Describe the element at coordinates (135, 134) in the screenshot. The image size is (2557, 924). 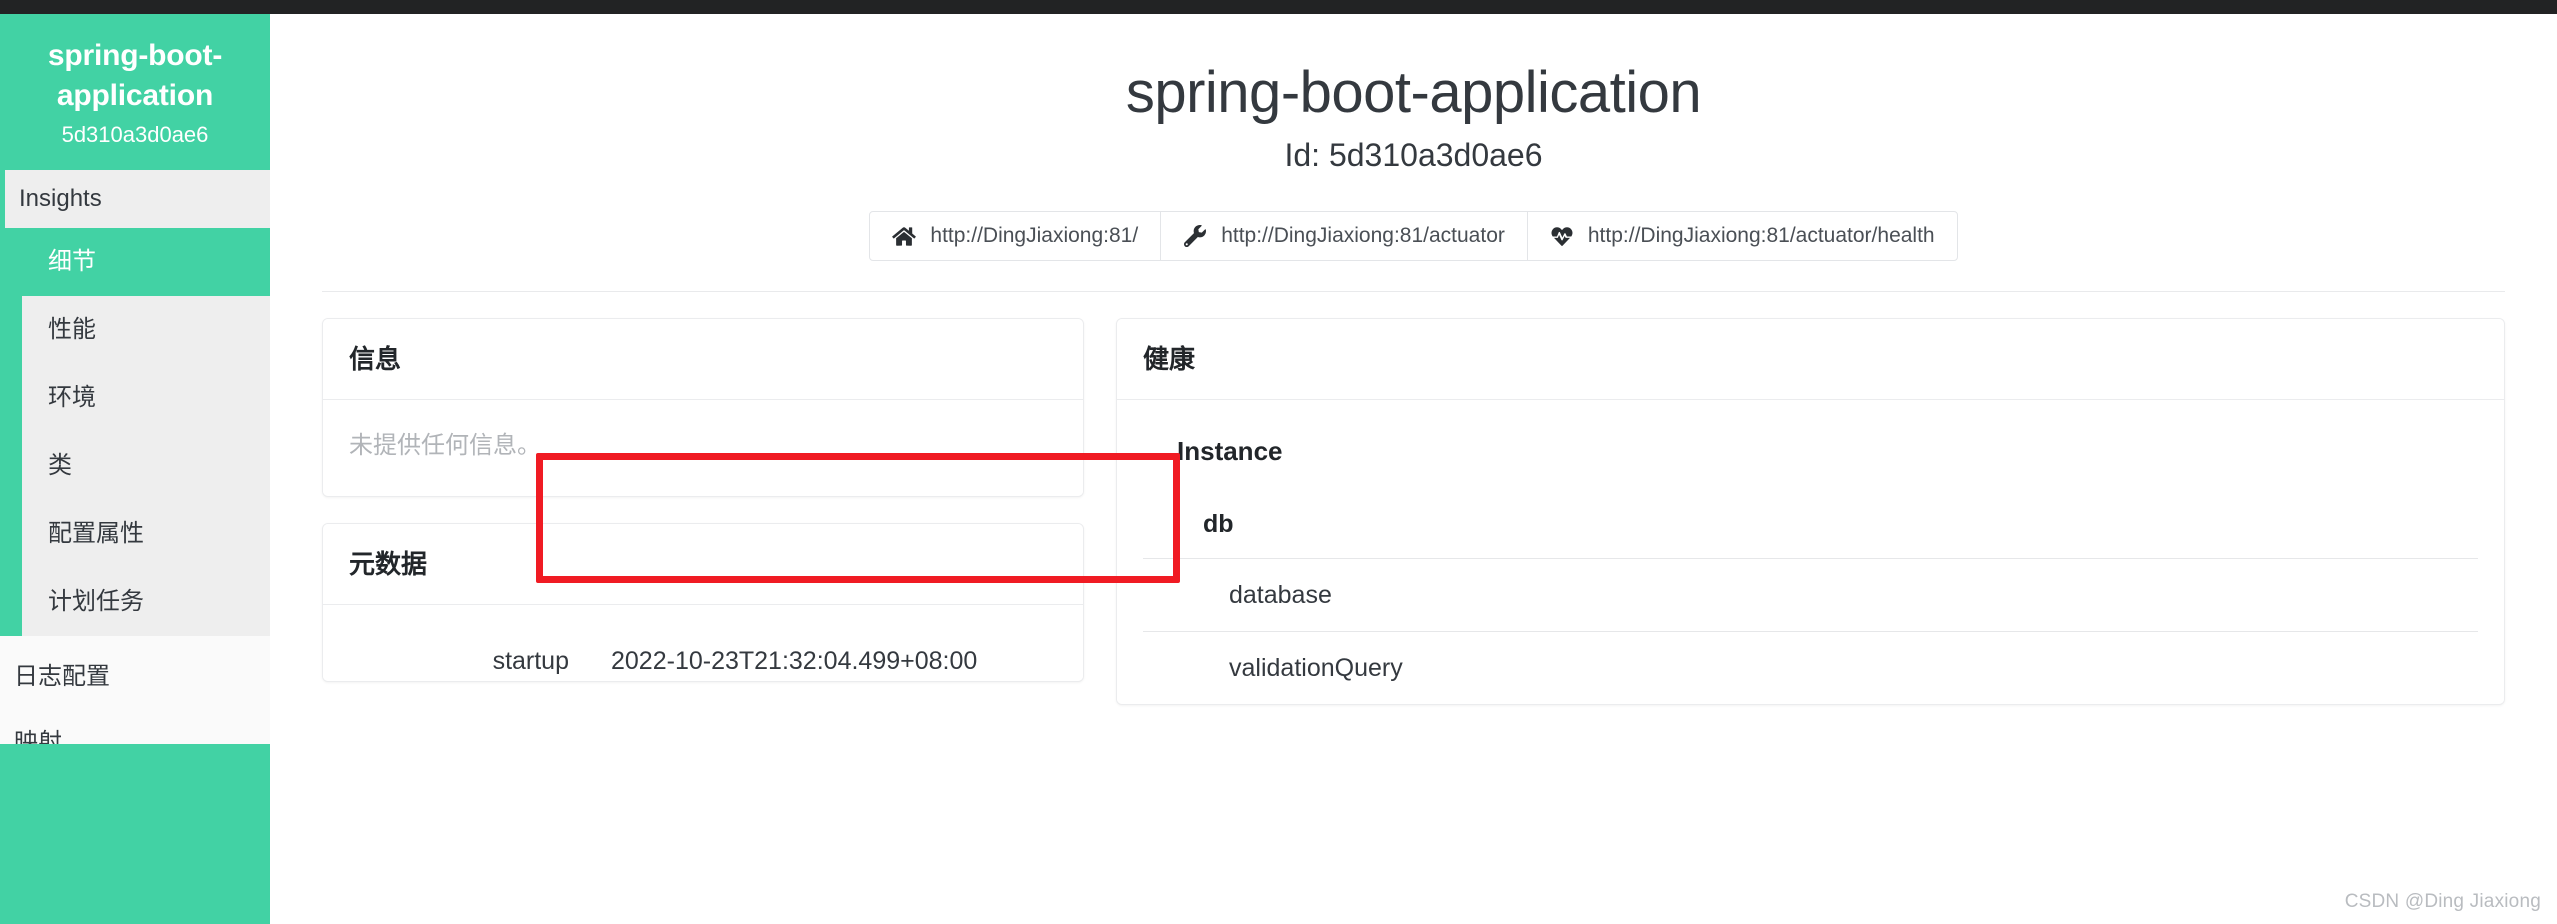
I see `sidebar-app-id: 5d310a3d0ae6` at that location.